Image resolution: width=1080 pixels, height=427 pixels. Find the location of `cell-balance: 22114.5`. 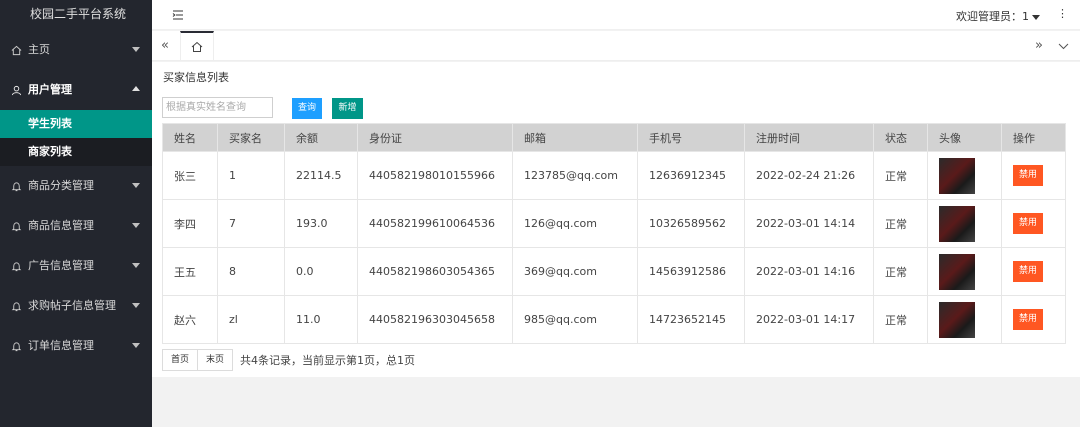

cell-balance: 22114.5 is located at coordinates (321, 175).